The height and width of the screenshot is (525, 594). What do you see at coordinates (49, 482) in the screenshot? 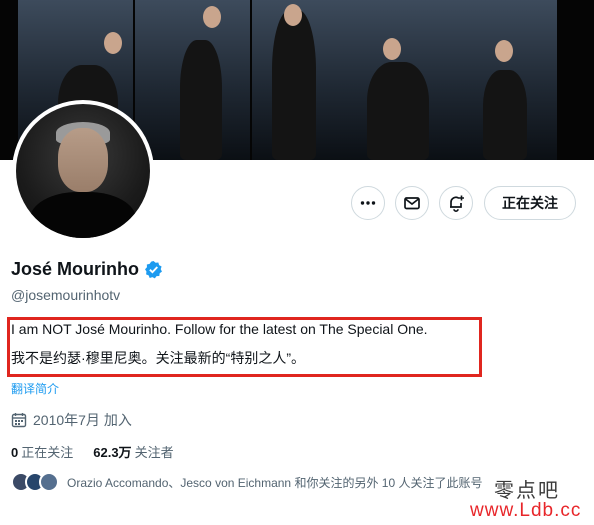
I see `mutual-avatar` at bounding box center [49, 482].